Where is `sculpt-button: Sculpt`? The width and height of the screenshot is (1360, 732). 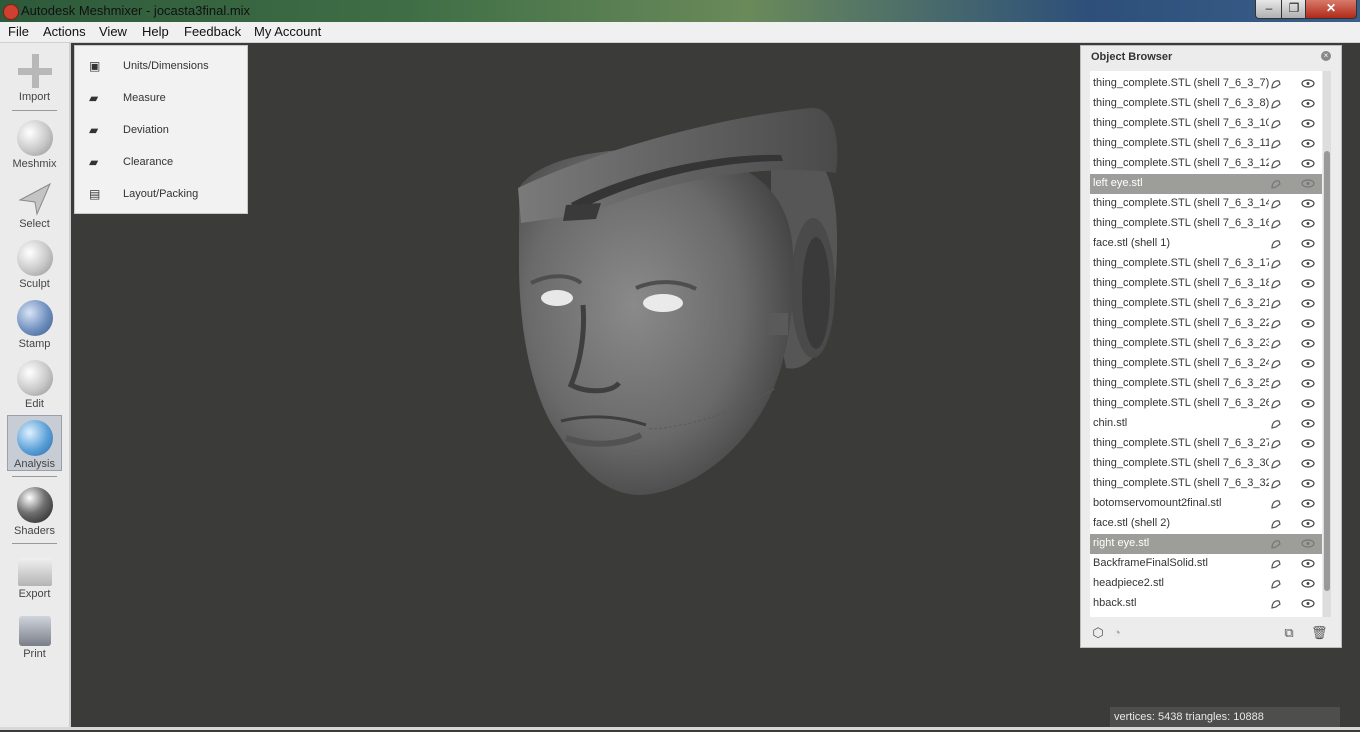 sculpt-button: Sculpt is located at coordinates (34, 264).